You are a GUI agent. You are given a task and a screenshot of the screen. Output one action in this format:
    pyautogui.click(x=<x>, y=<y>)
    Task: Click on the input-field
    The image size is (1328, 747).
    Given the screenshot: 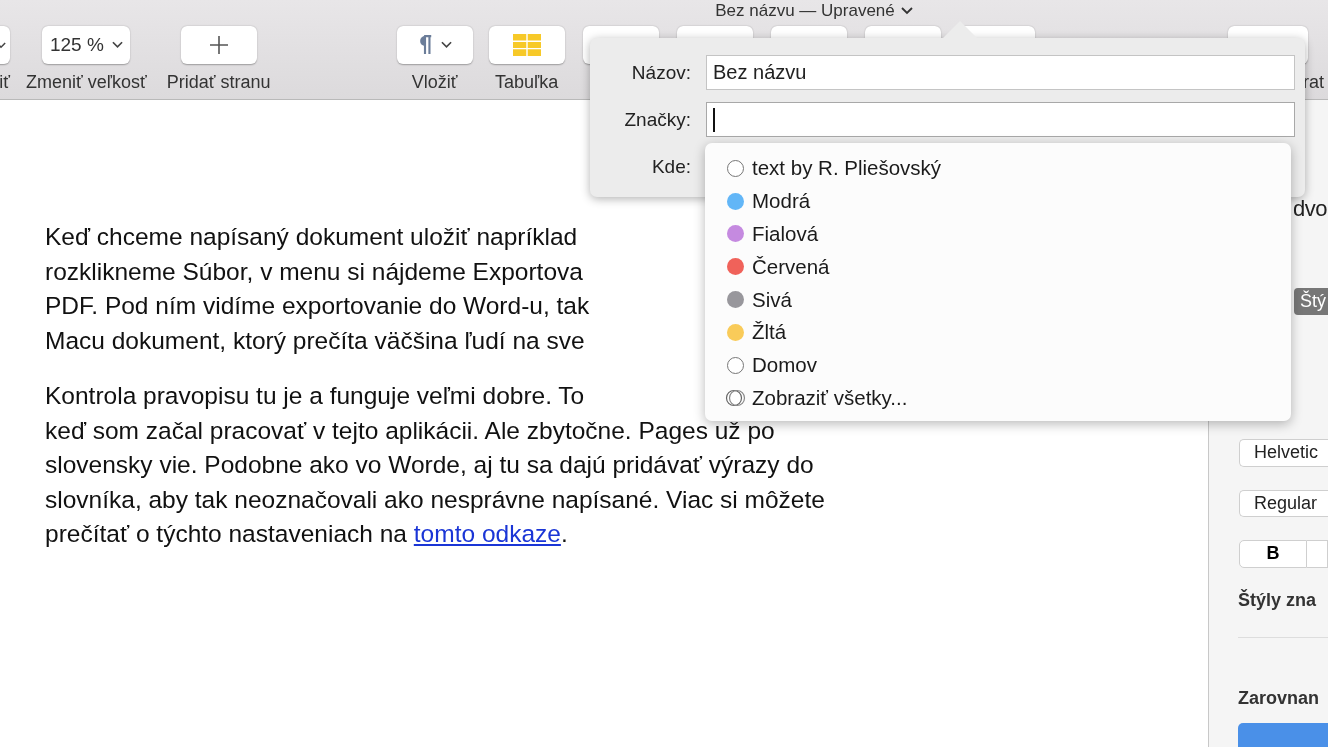 What is the action you would take?
    pyautogui.click(x=1000, y=119)
    